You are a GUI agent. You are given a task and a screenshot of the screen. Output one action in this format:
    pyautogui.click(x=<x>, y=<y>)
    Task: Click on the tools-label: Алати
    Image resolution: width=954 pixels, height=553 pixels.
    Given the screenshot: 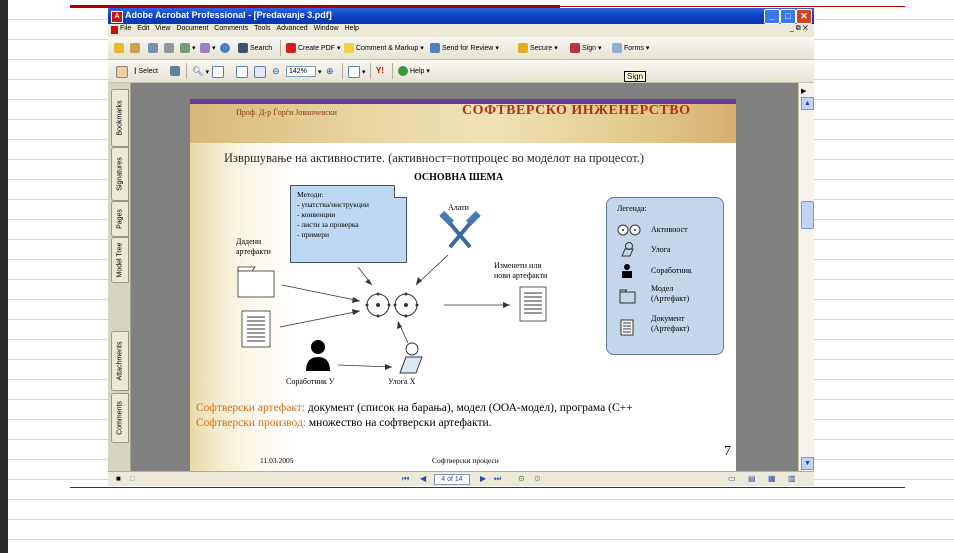 What is the action you would take?
    pyautogui.click(x=458, y=207)
    